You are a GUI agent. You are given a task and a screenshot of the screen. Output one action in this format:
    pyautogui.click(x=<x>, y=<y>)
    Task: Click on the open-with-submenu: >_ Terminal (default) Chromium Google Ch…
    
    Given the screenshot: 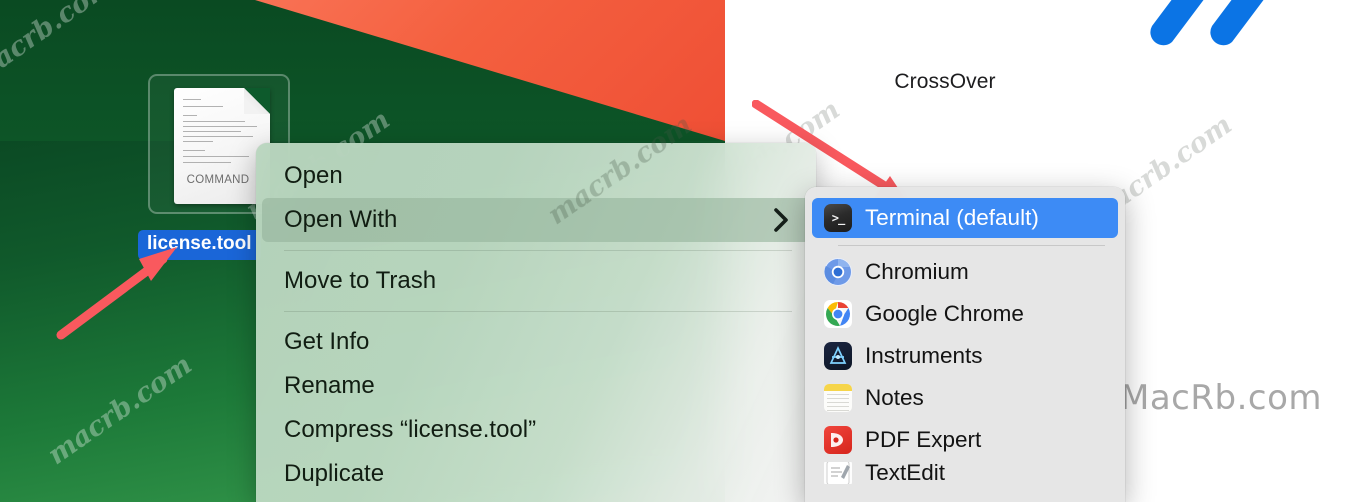 What is the action you would take?
    pyautogui.click(x=965, y=344)
    